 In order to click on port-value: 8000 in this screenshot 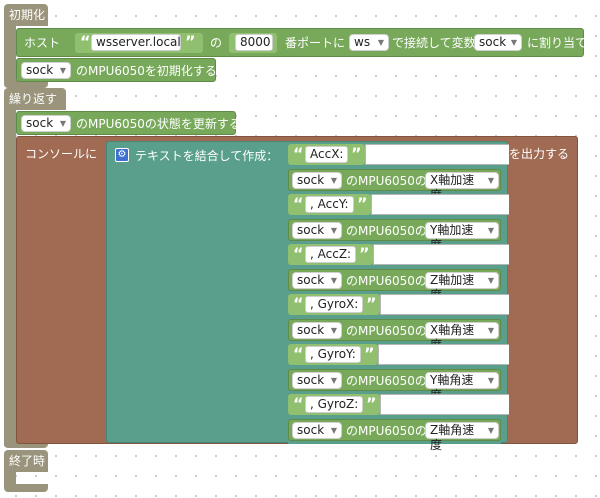, I will do `click(254, 42)`.